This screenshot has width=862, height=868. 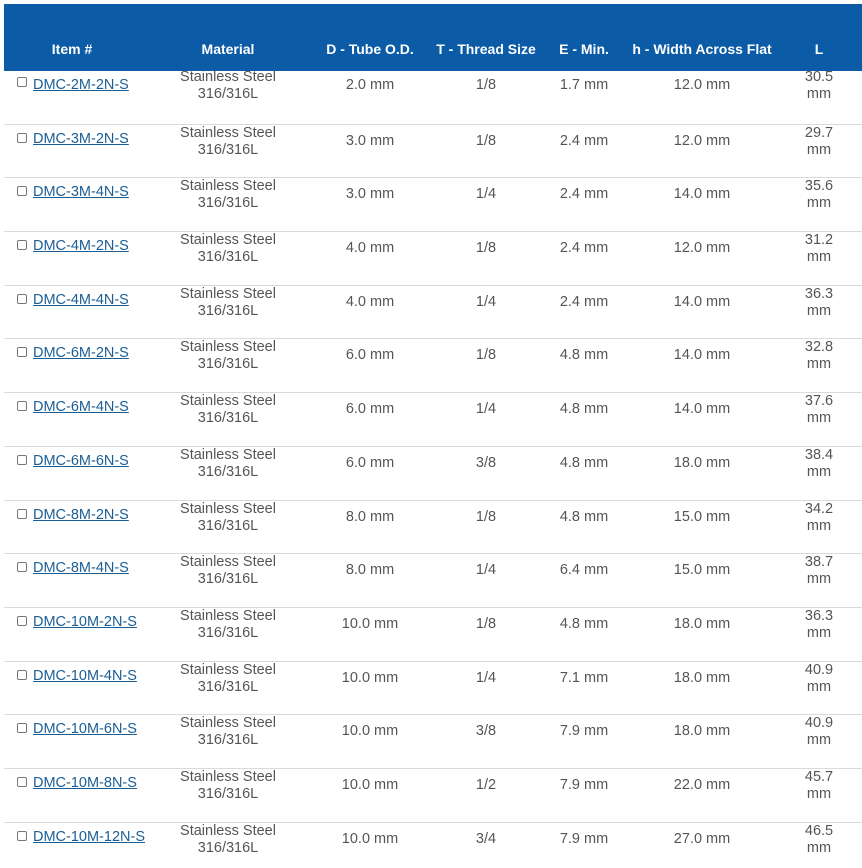 I want to click on length-cell: 37.6 mm, so click(x=819, y=410).